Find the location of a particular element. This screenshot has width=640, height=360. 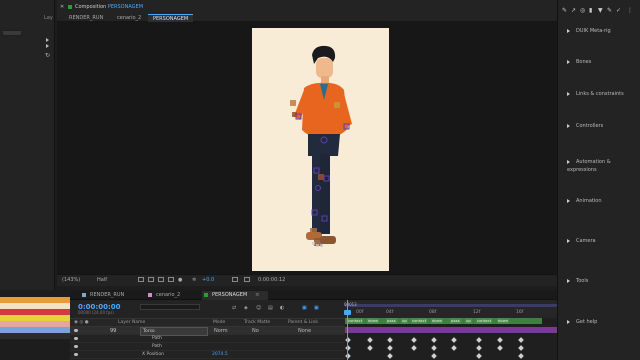

timeline-tab-cenario-2: cenario_2 is located at coordinates (172, 295).